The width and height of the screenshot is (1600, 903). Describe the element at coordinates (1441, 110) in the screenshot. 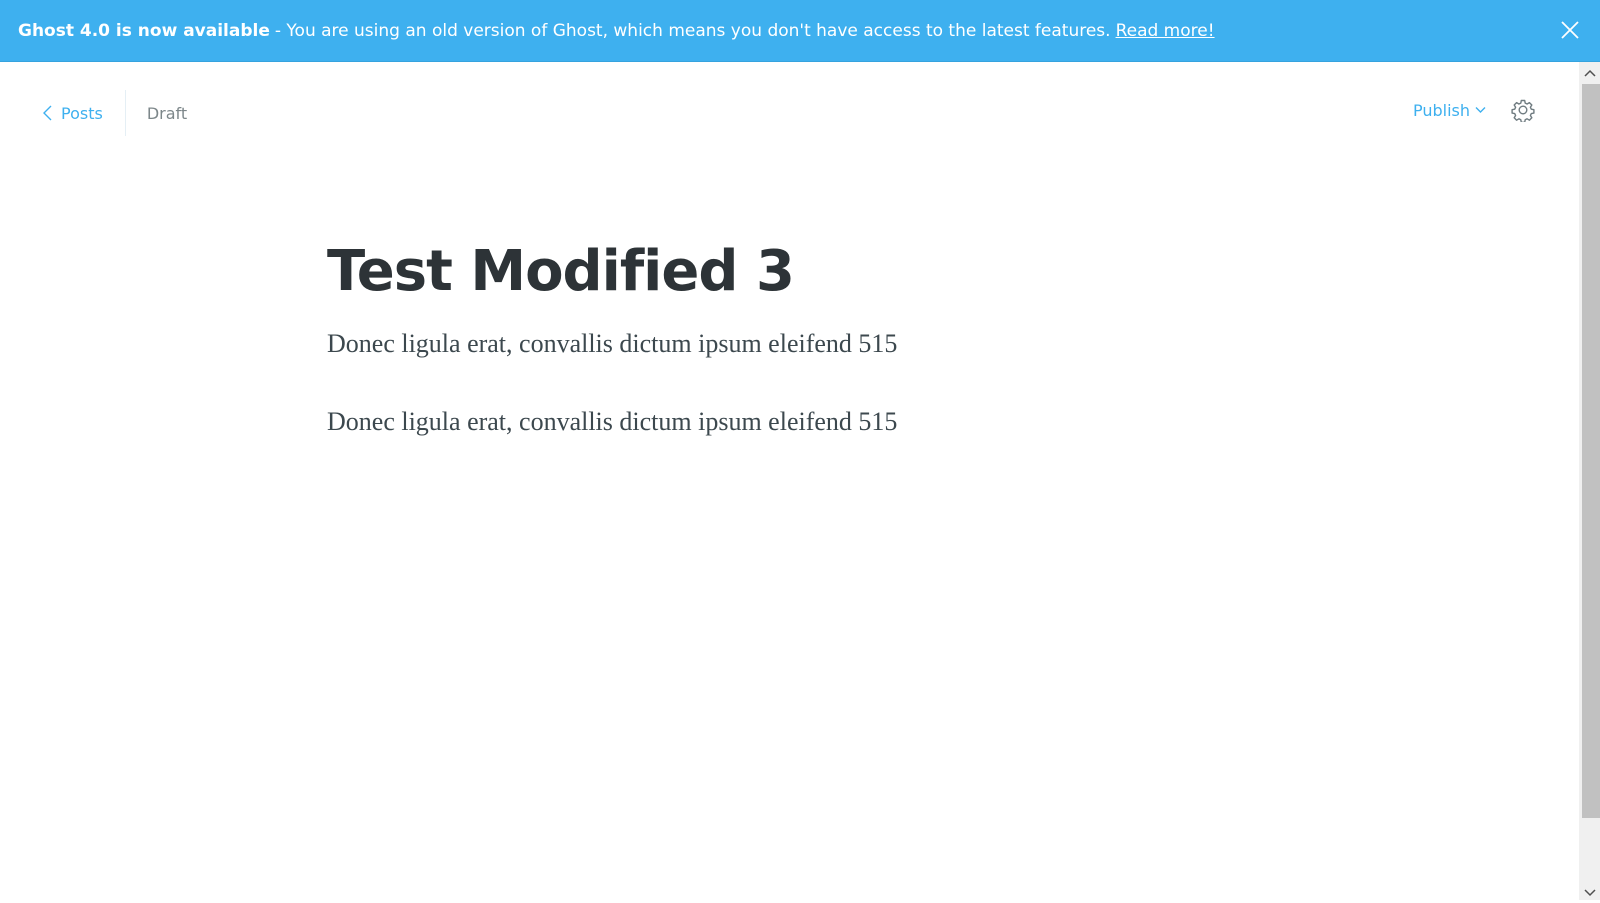

I see `publish-label: Publish` at that location.